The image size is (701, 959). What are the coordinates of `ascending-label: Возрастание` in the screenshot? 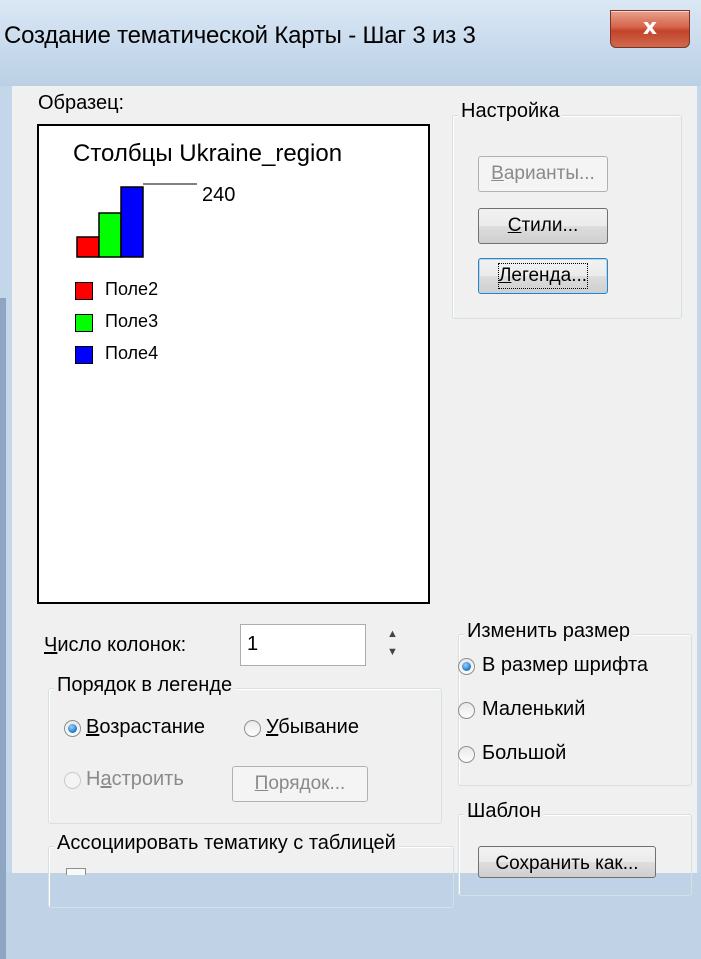 It's located at (145, 727).